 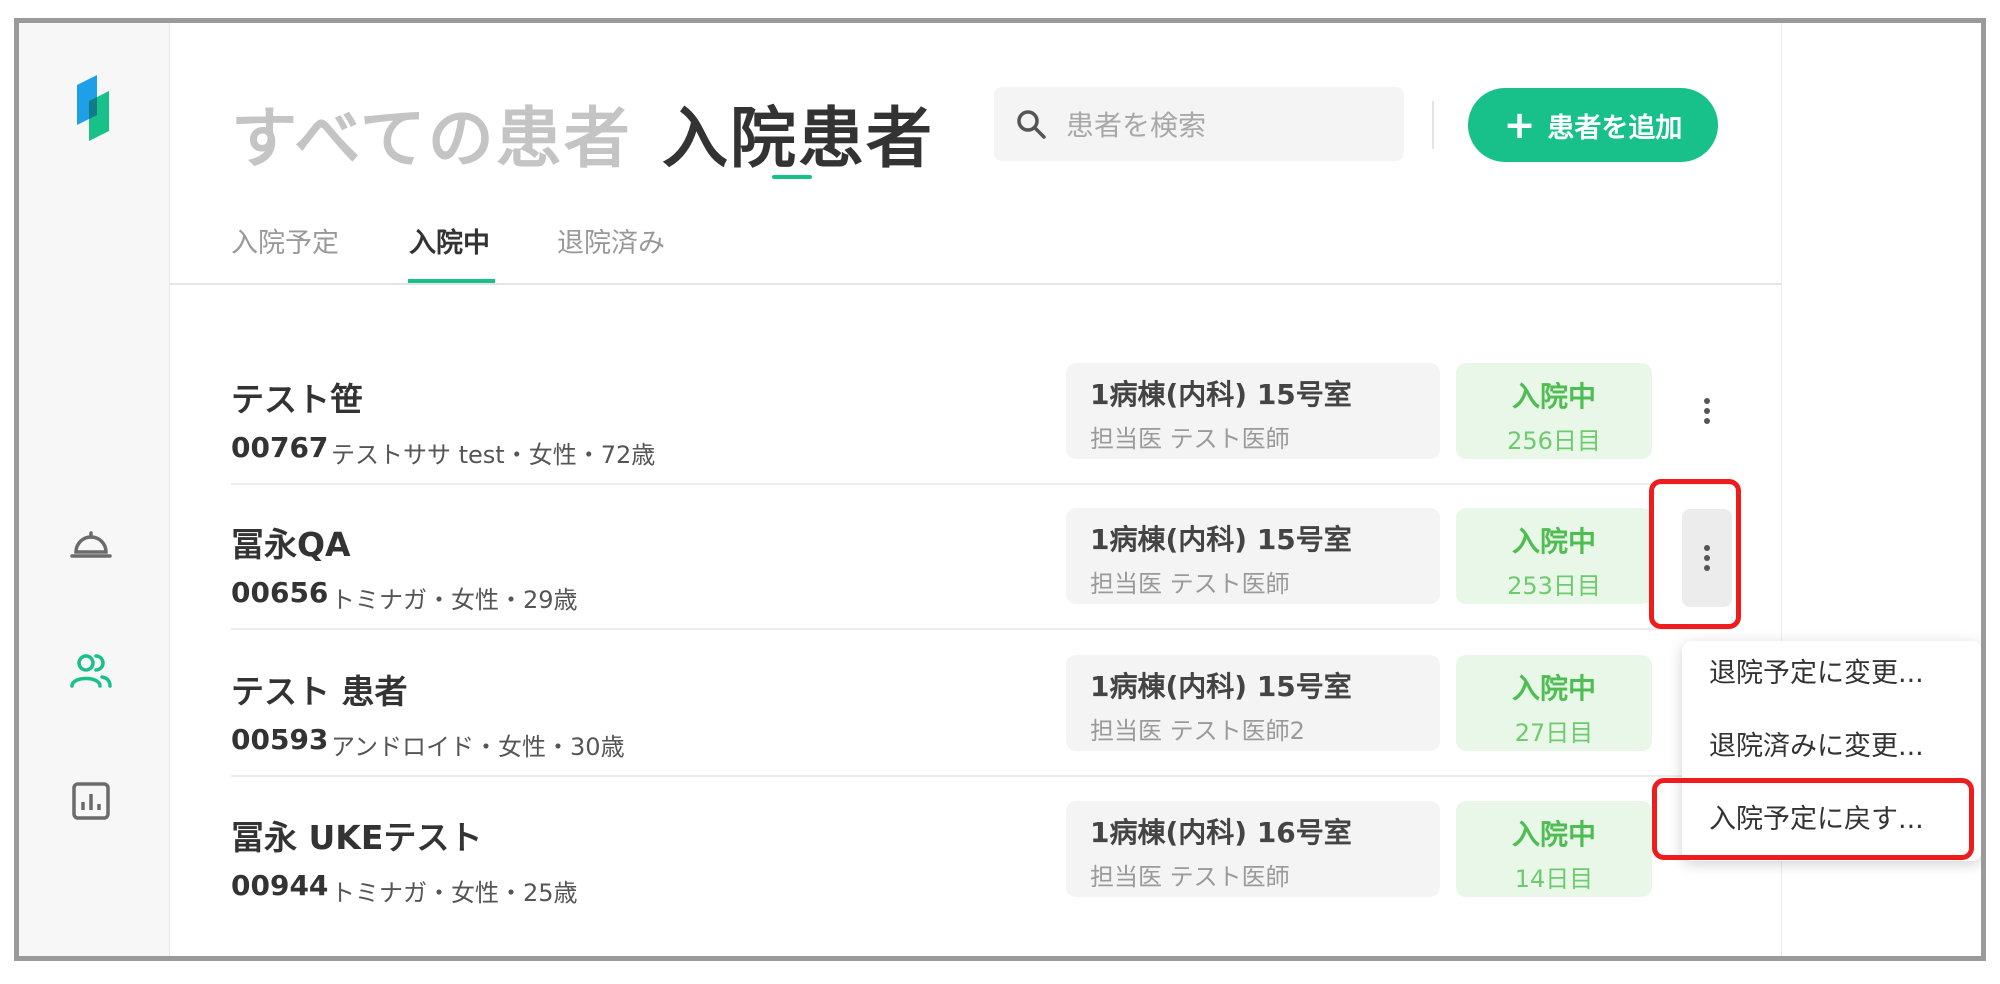 I want to click on search-input, so click(x=1226, y=125).